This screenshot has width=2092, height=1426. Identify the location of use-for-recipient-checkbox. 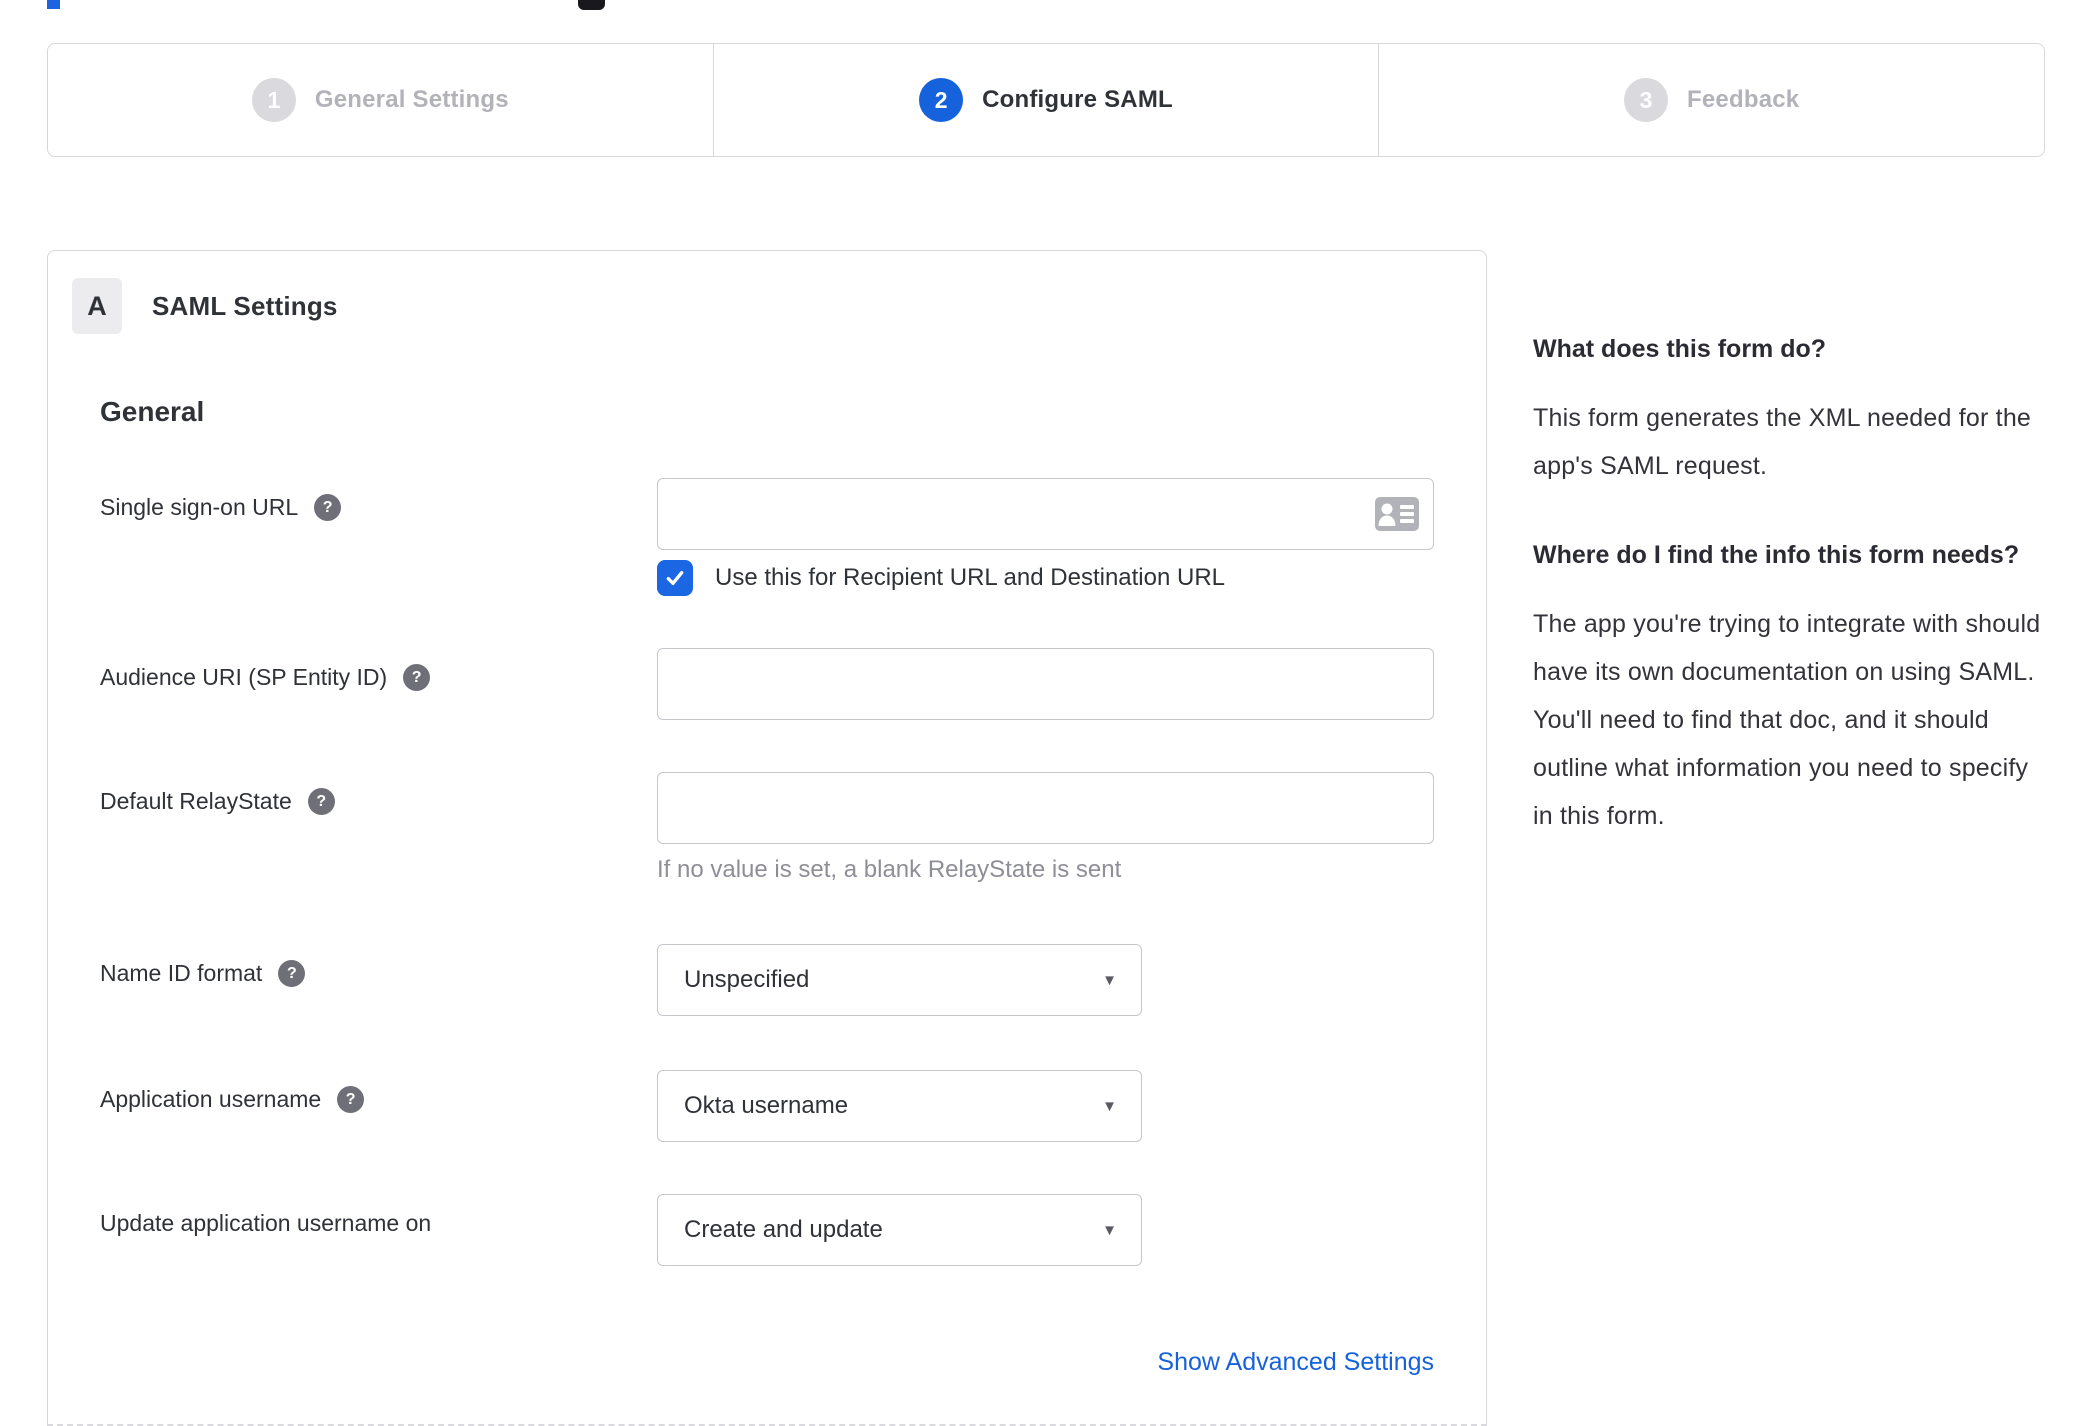
(675, 578).